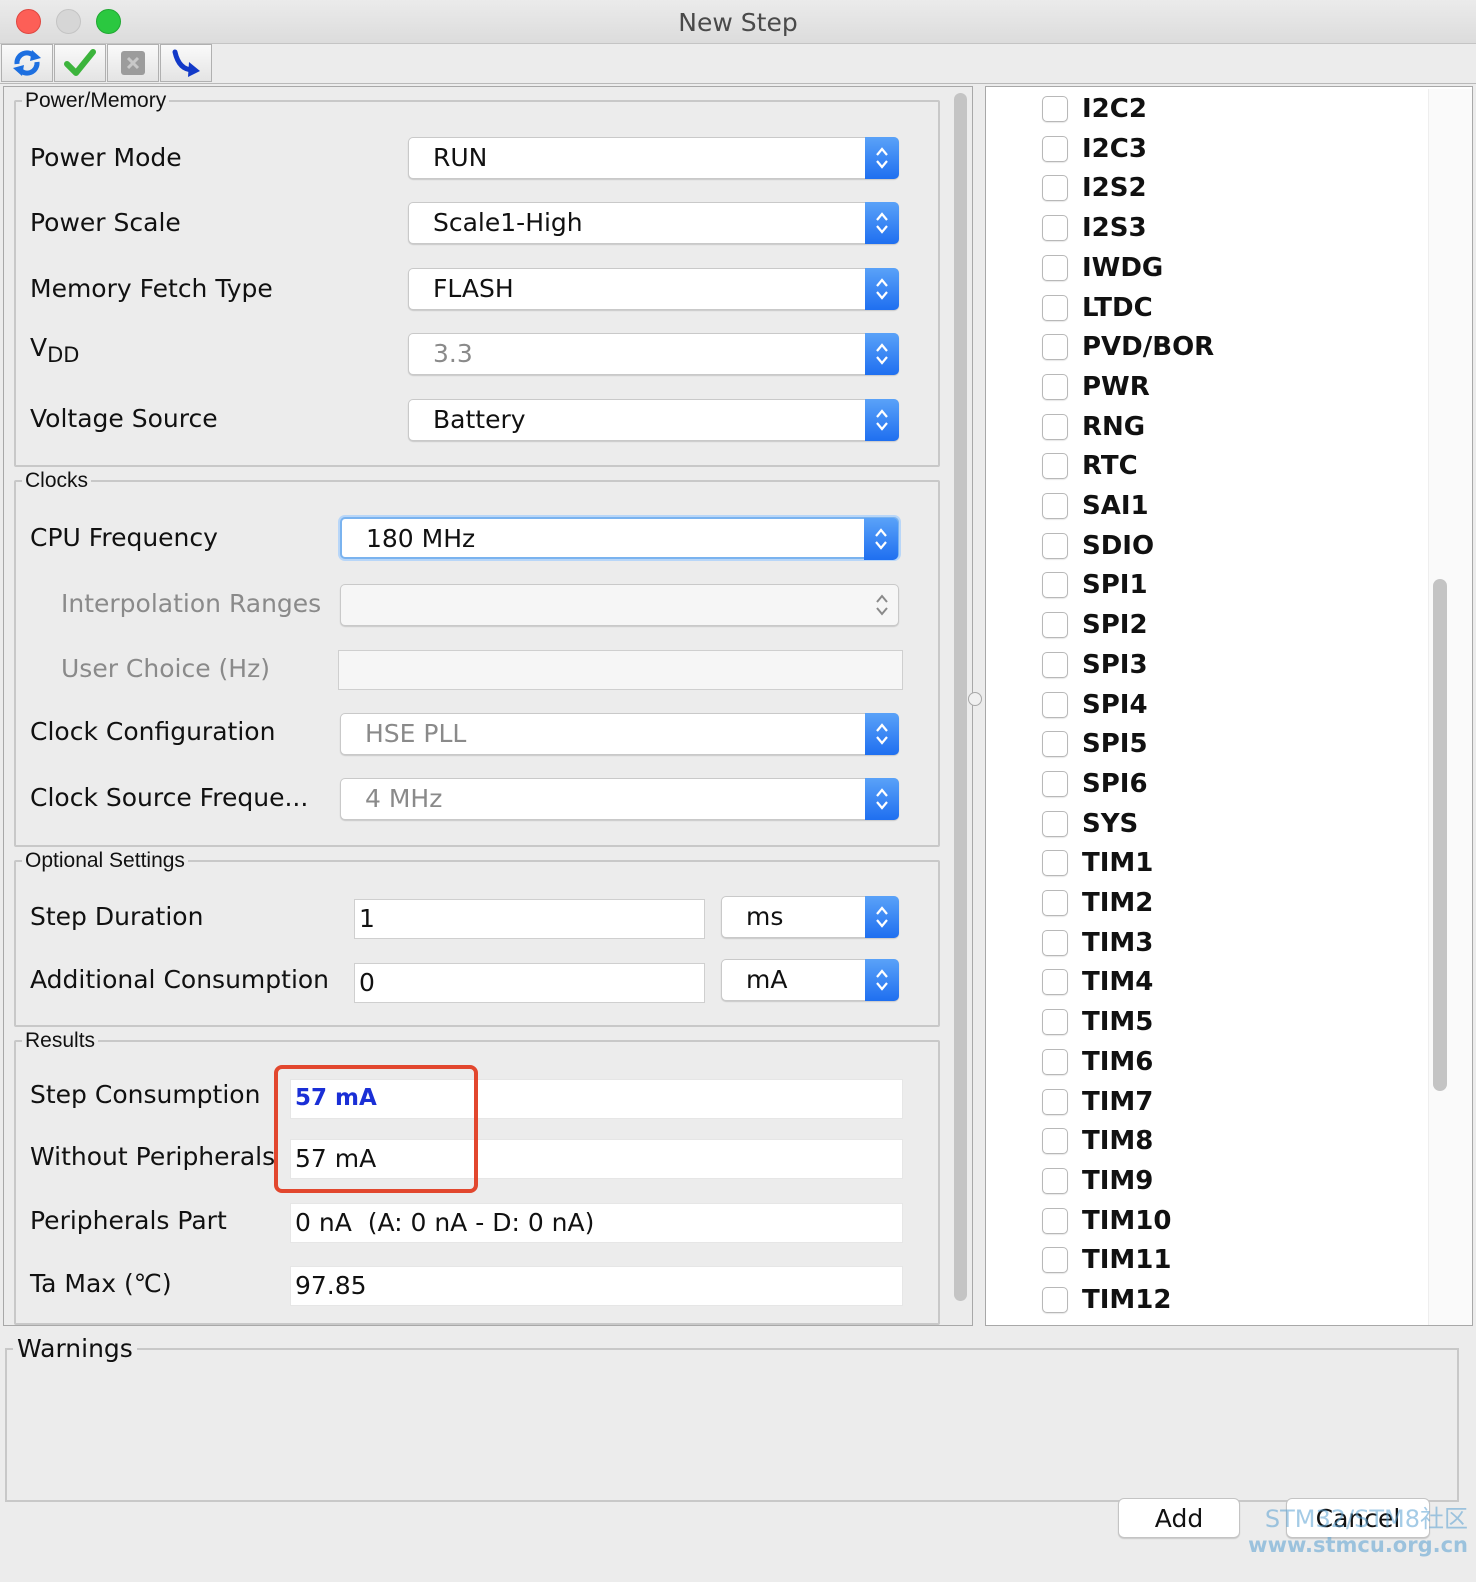 The image size is (1476, 1582). I want to click on peripheral-item: SPI6, so click(1095, 784).